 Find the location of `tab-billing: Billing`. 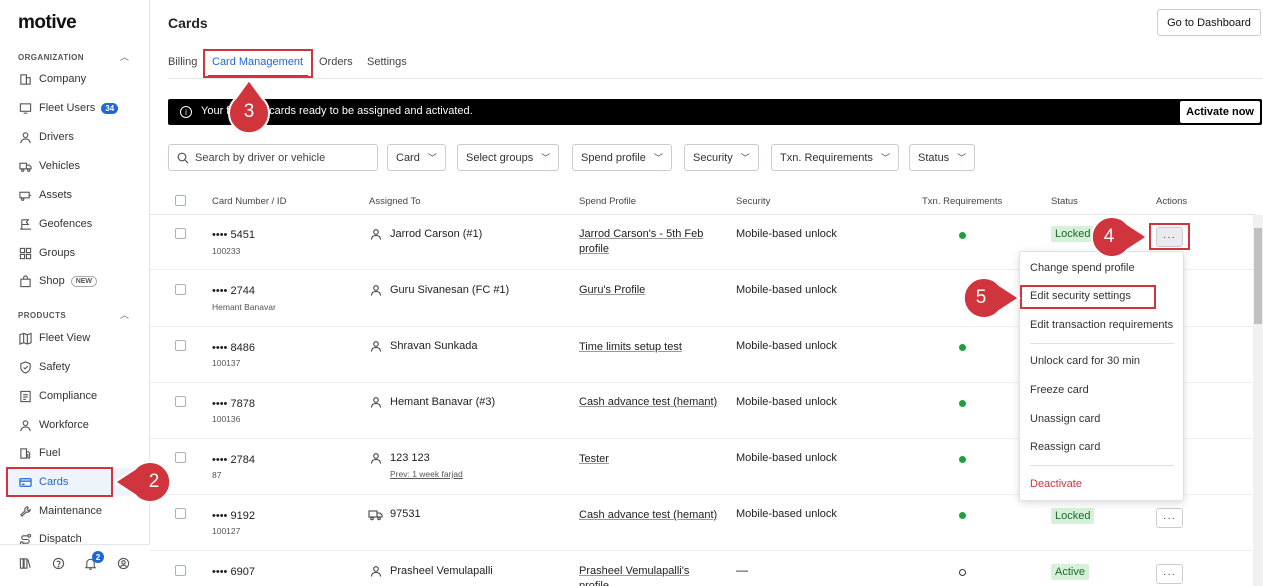

tab-billing: Billing is located at coordinates (182, 62).